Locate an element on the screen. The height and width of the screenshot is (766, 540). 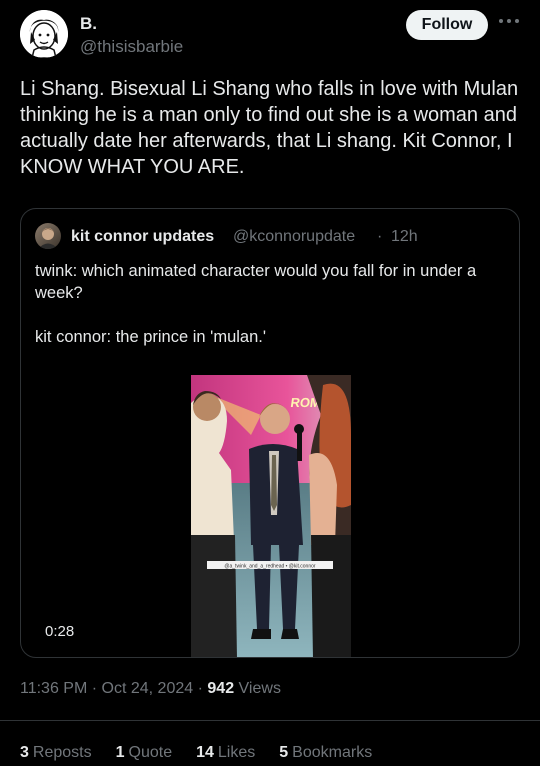
cartoon-avatar-icon is located at coordinates (44, 34).